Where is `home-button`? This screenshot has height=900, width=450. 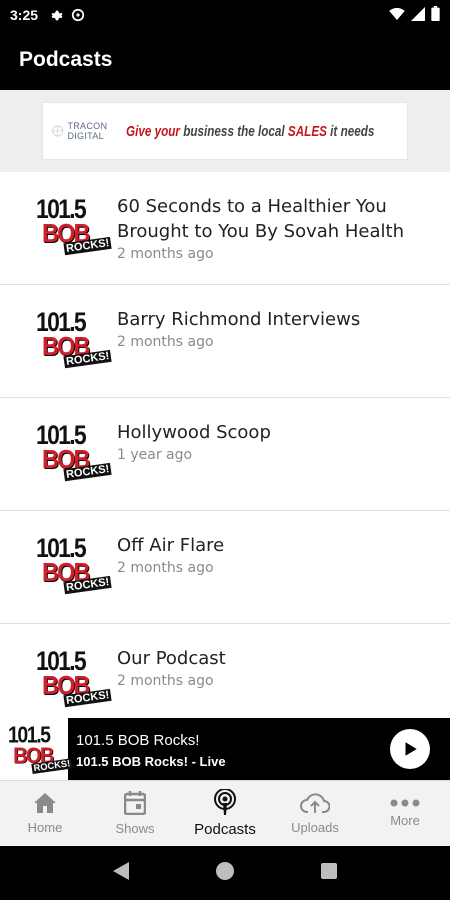 home-button is located at coordinates (224, 873).